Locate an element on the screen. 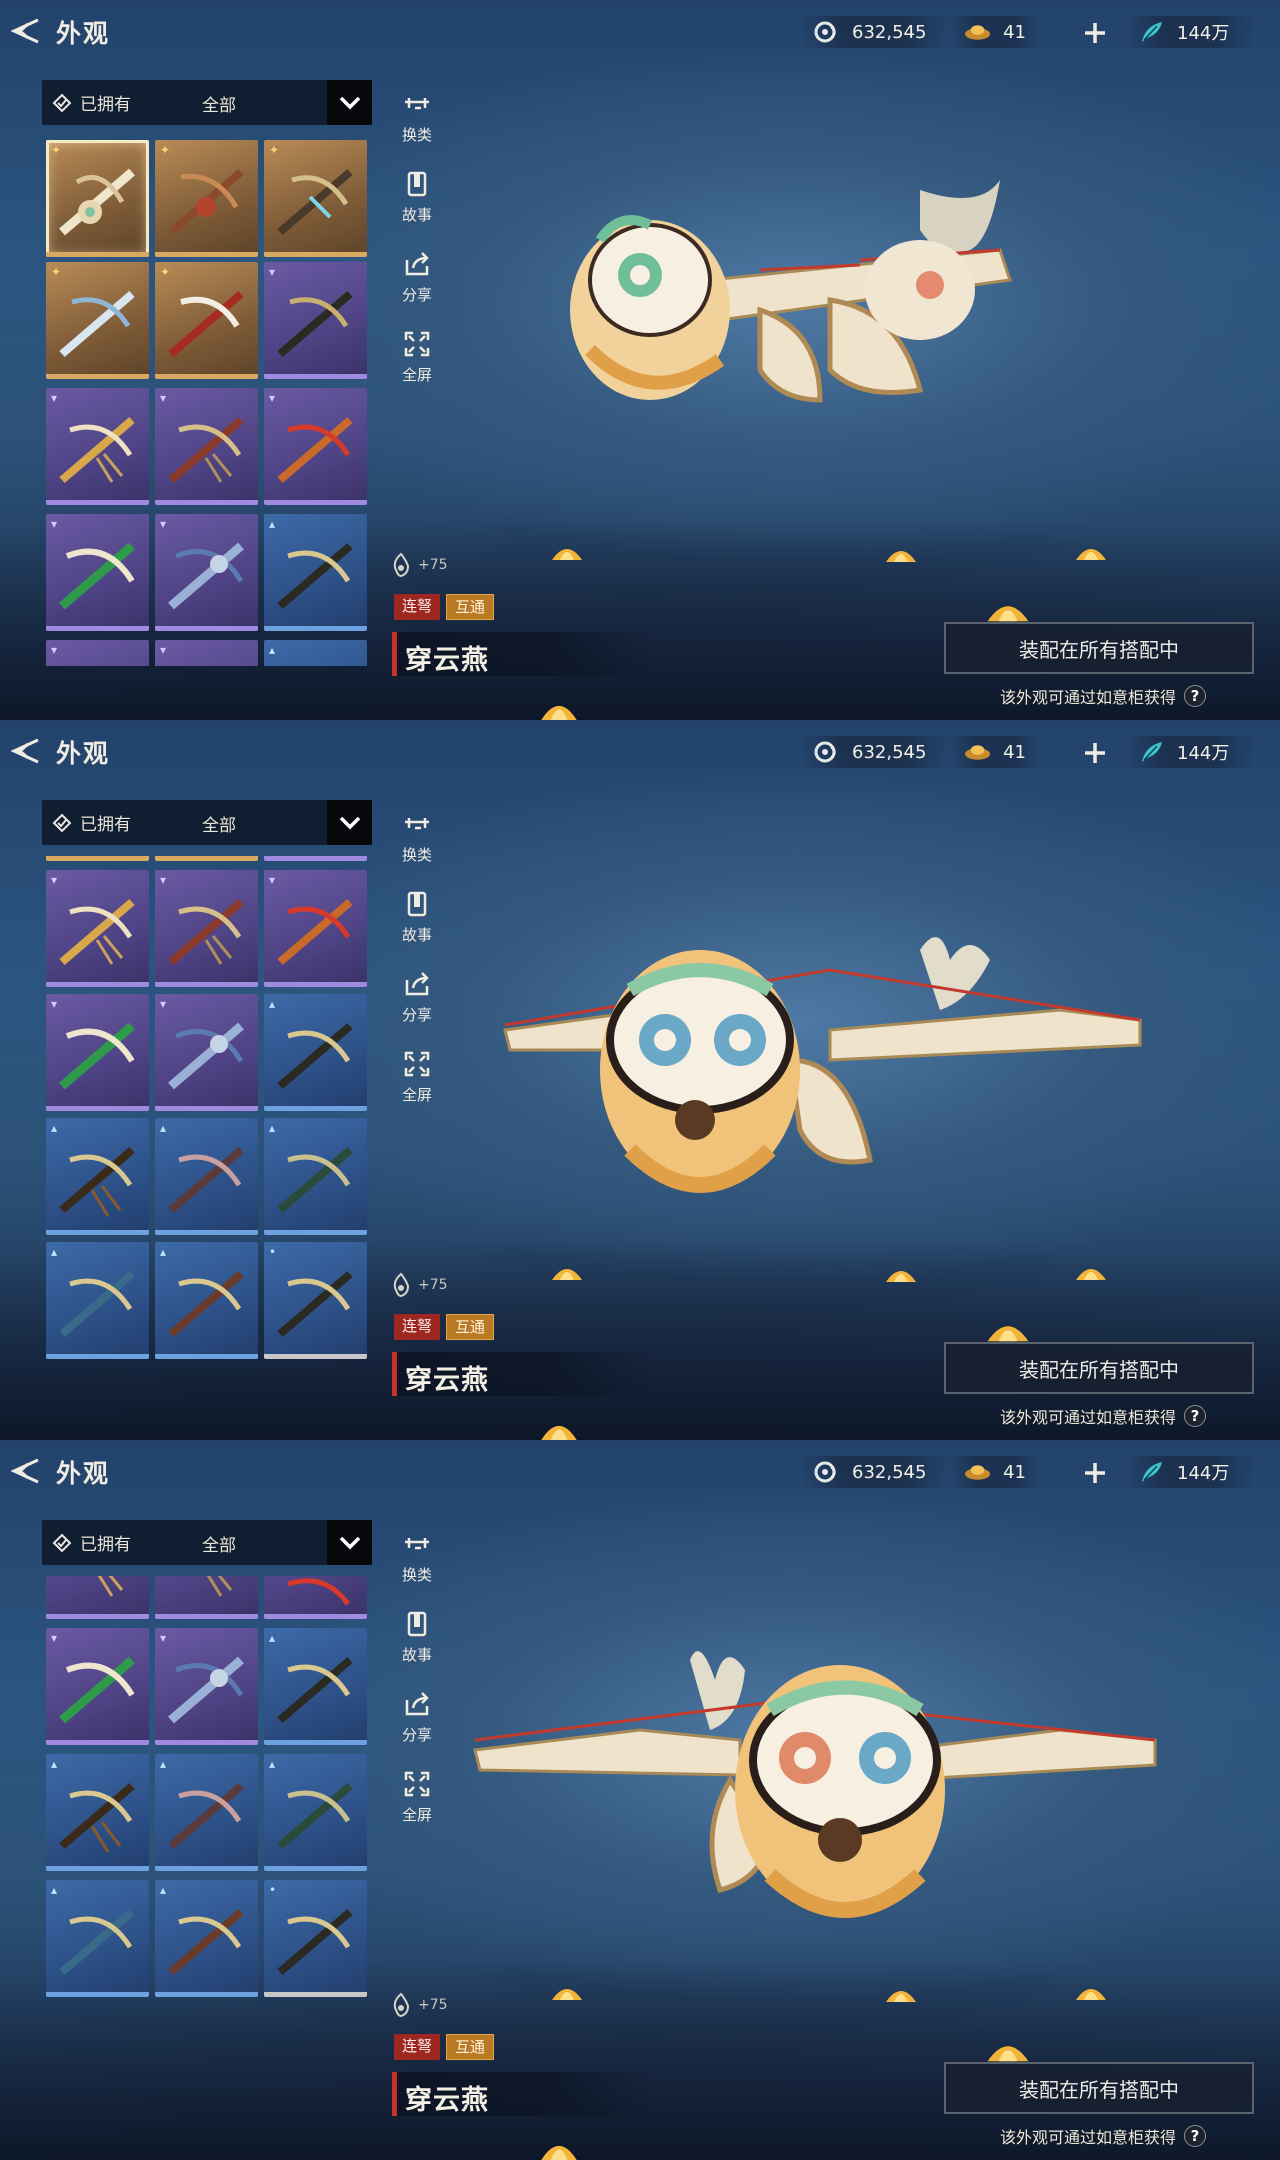 The height and width of the screenshot is (2160, 1280). chevron-down-icon is located at coordinates (349, 102).